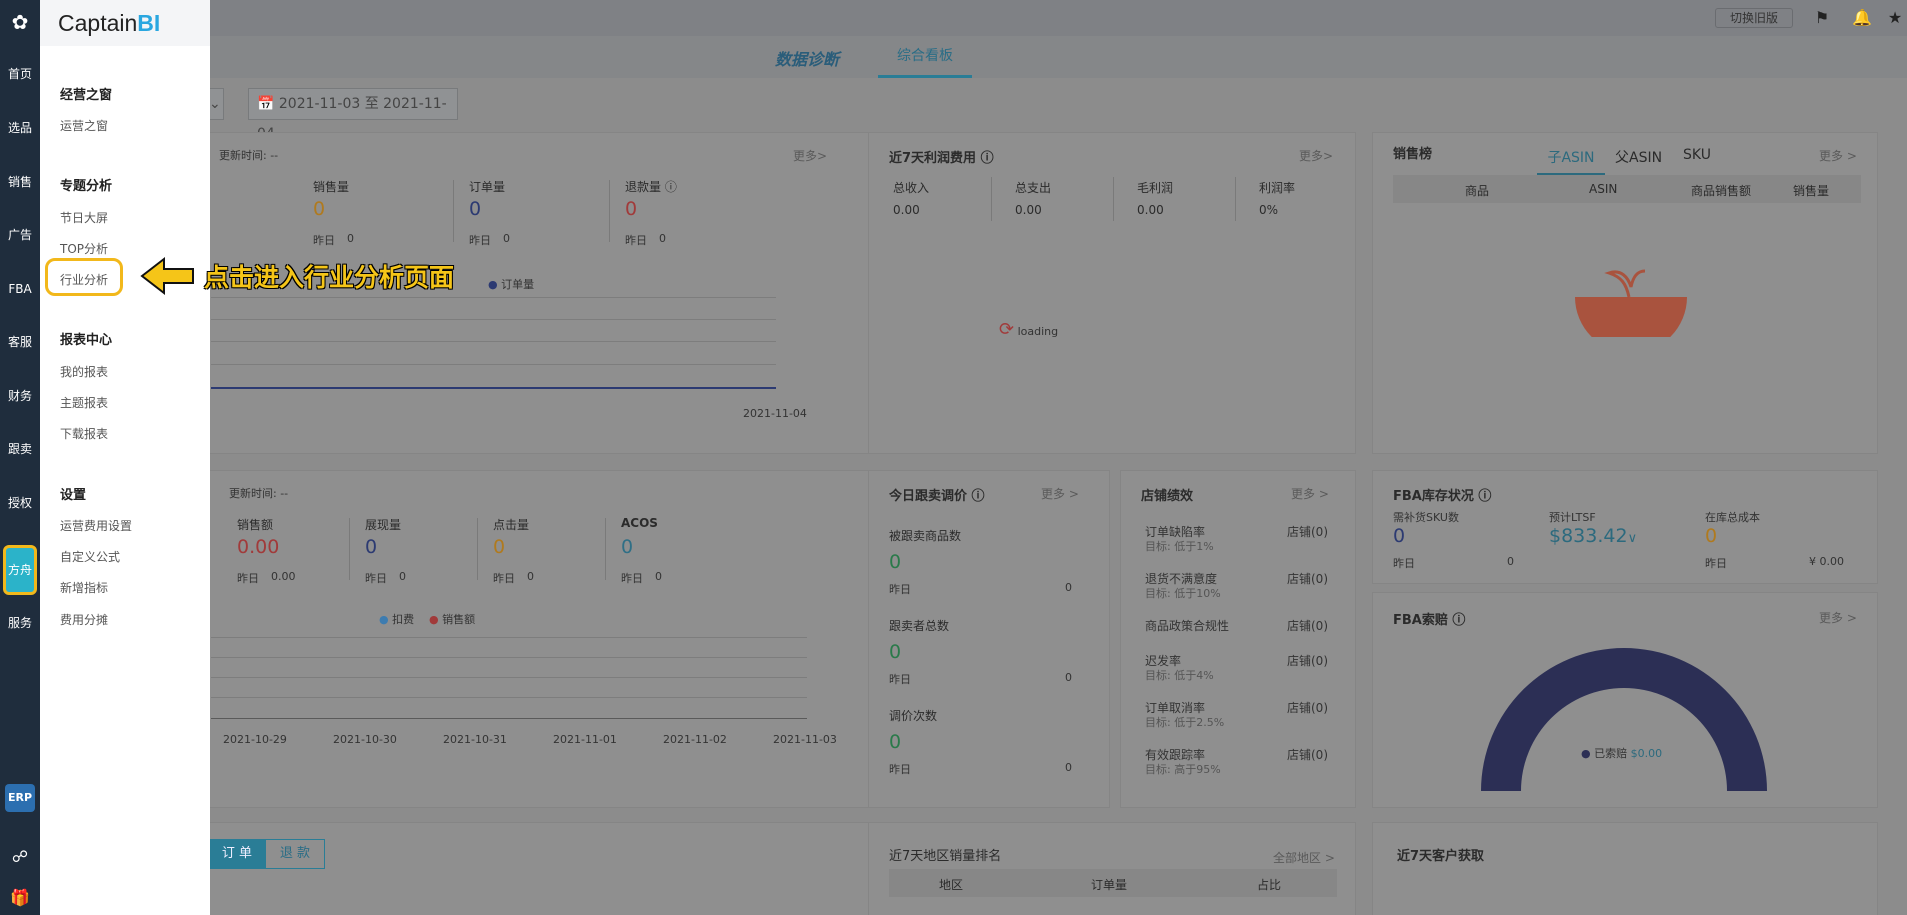 The height and width of the screenshot is (915, 1907). Describe the element at coordinates (20, 182) in the screenshot. I see `nav-sales: 销售` at that location.